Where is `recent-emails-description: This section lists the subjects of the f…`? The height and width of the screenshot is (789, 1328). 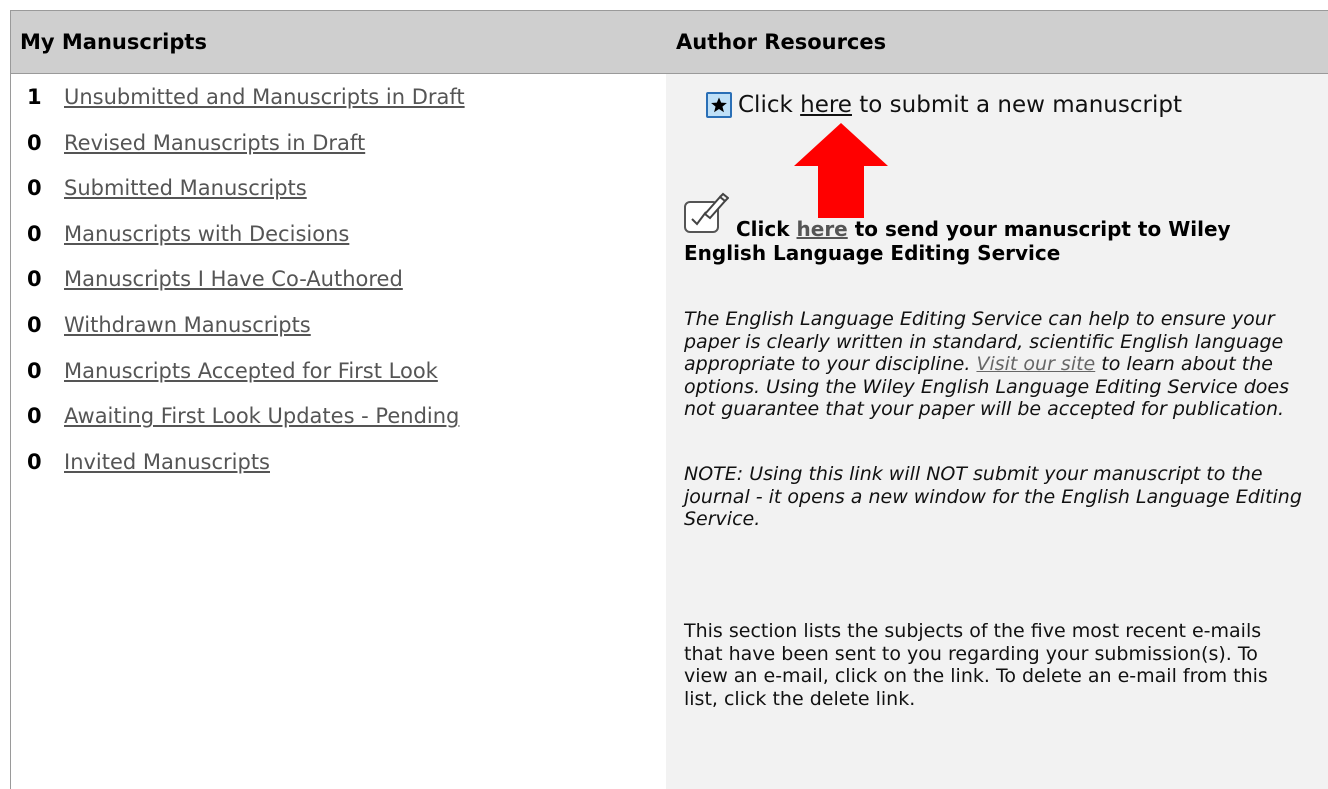 recent-emails-description: This section lists the subjects of the f… is located at coordinates (976, 665).